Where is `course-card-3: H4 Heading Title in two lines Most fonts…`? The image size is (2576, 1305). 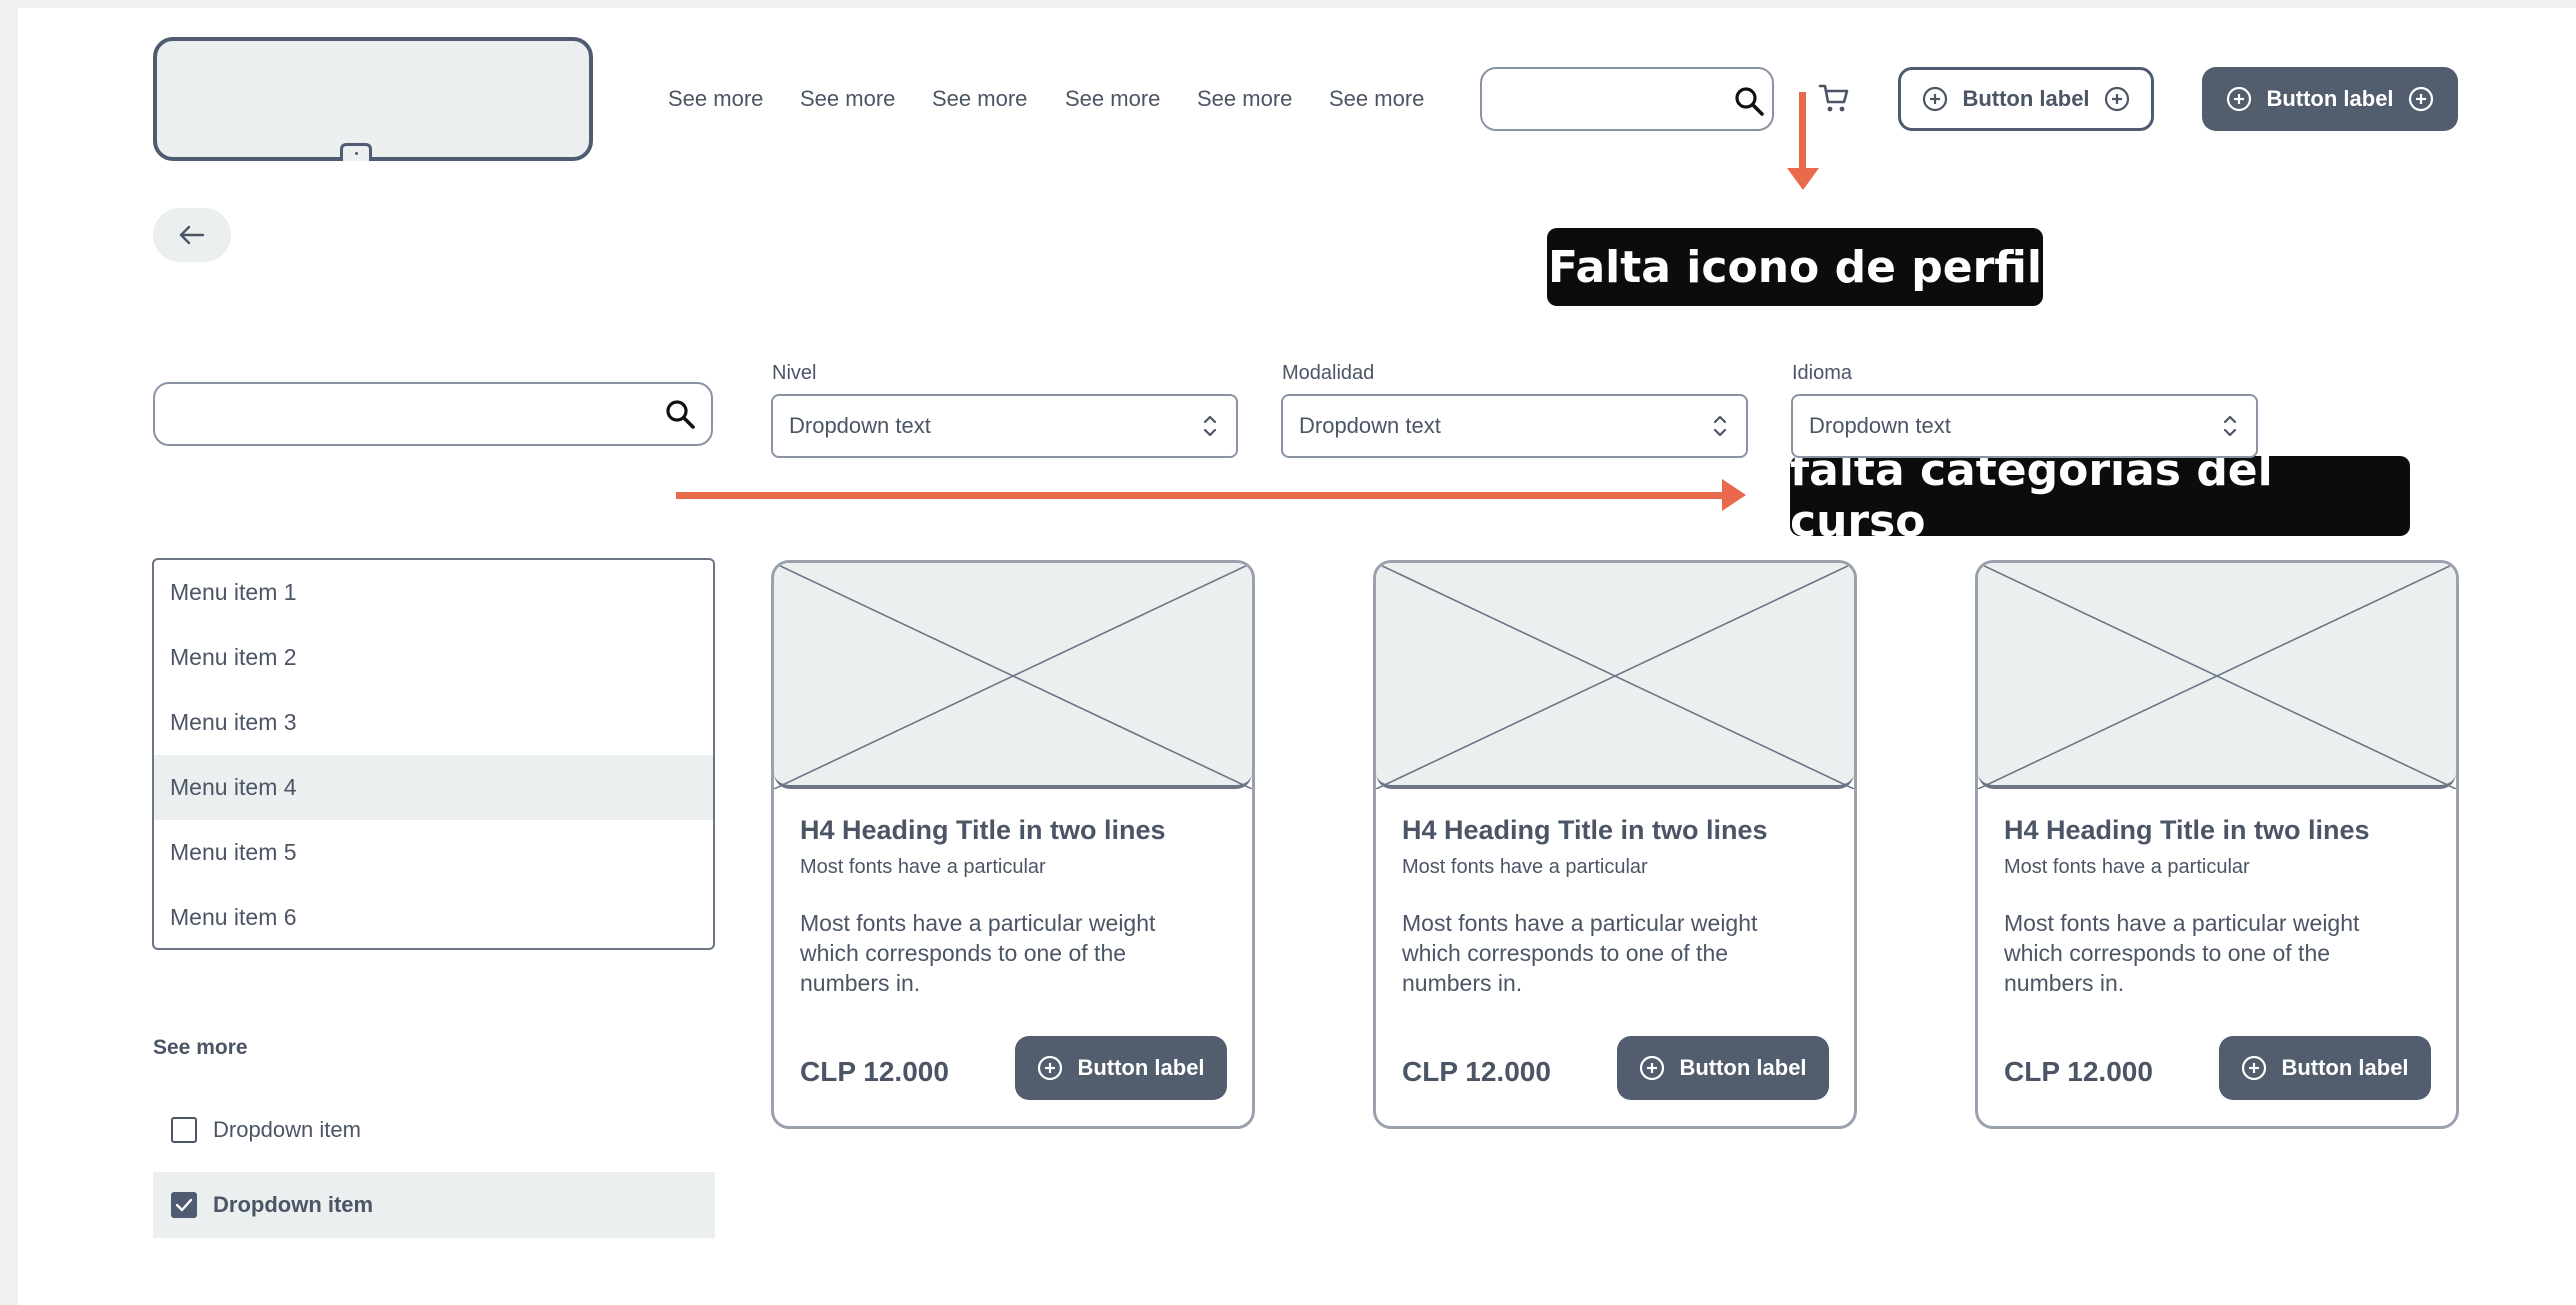 course-card-3: H4 Heading Title in two lines Most fonts… is located at coordinates (2217, 844).